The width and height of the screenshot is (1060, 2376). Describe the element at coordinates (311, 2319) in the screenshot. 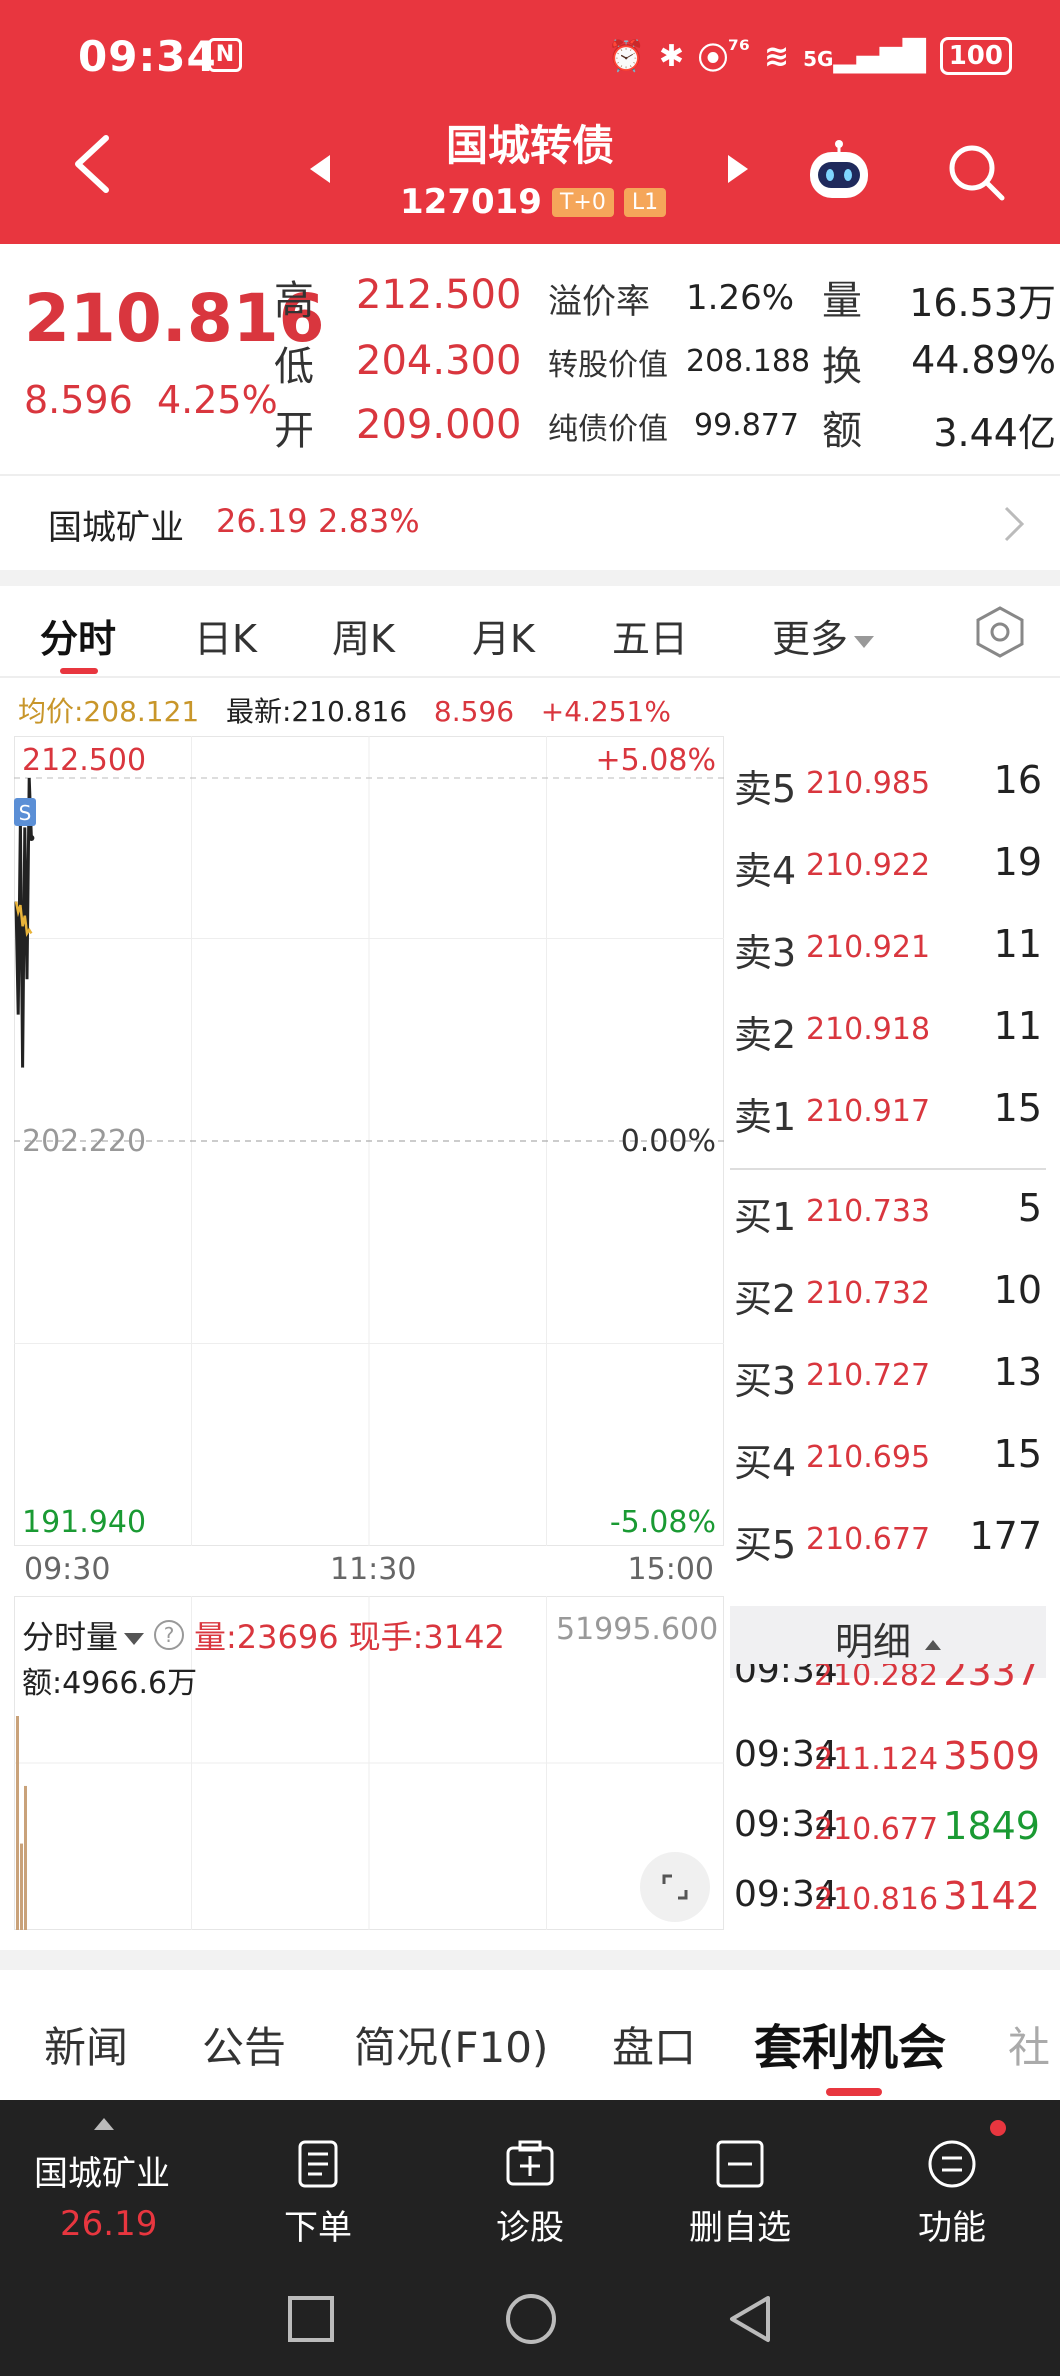

I see `recent-apps-icon` at that location.